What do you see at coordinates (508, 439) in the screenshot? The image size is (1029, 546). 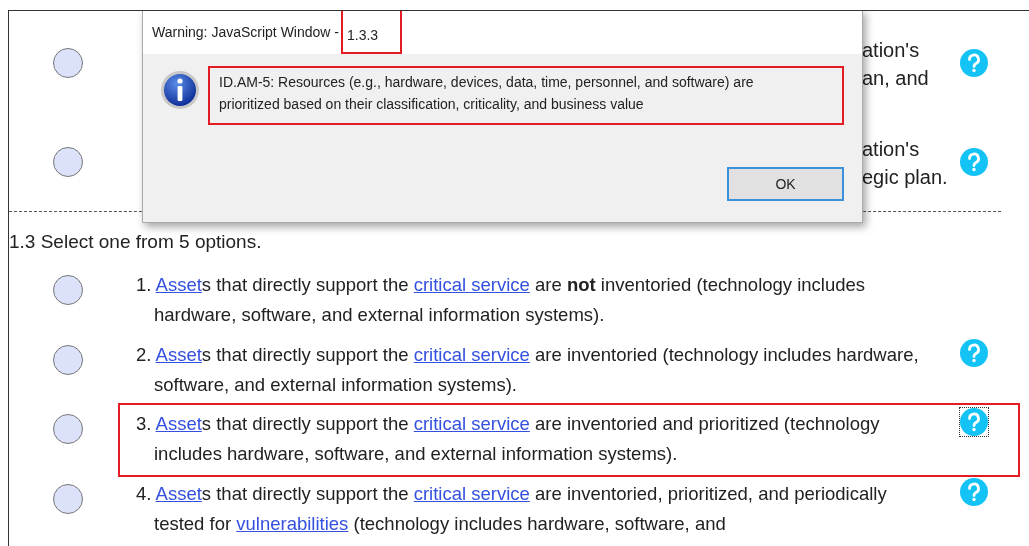 I see `option-text: 3. Assets that directly support the critical service are inventoried and prioritized (technology includes hardware, software, and external information systems).` at bounding box center [508, 439].